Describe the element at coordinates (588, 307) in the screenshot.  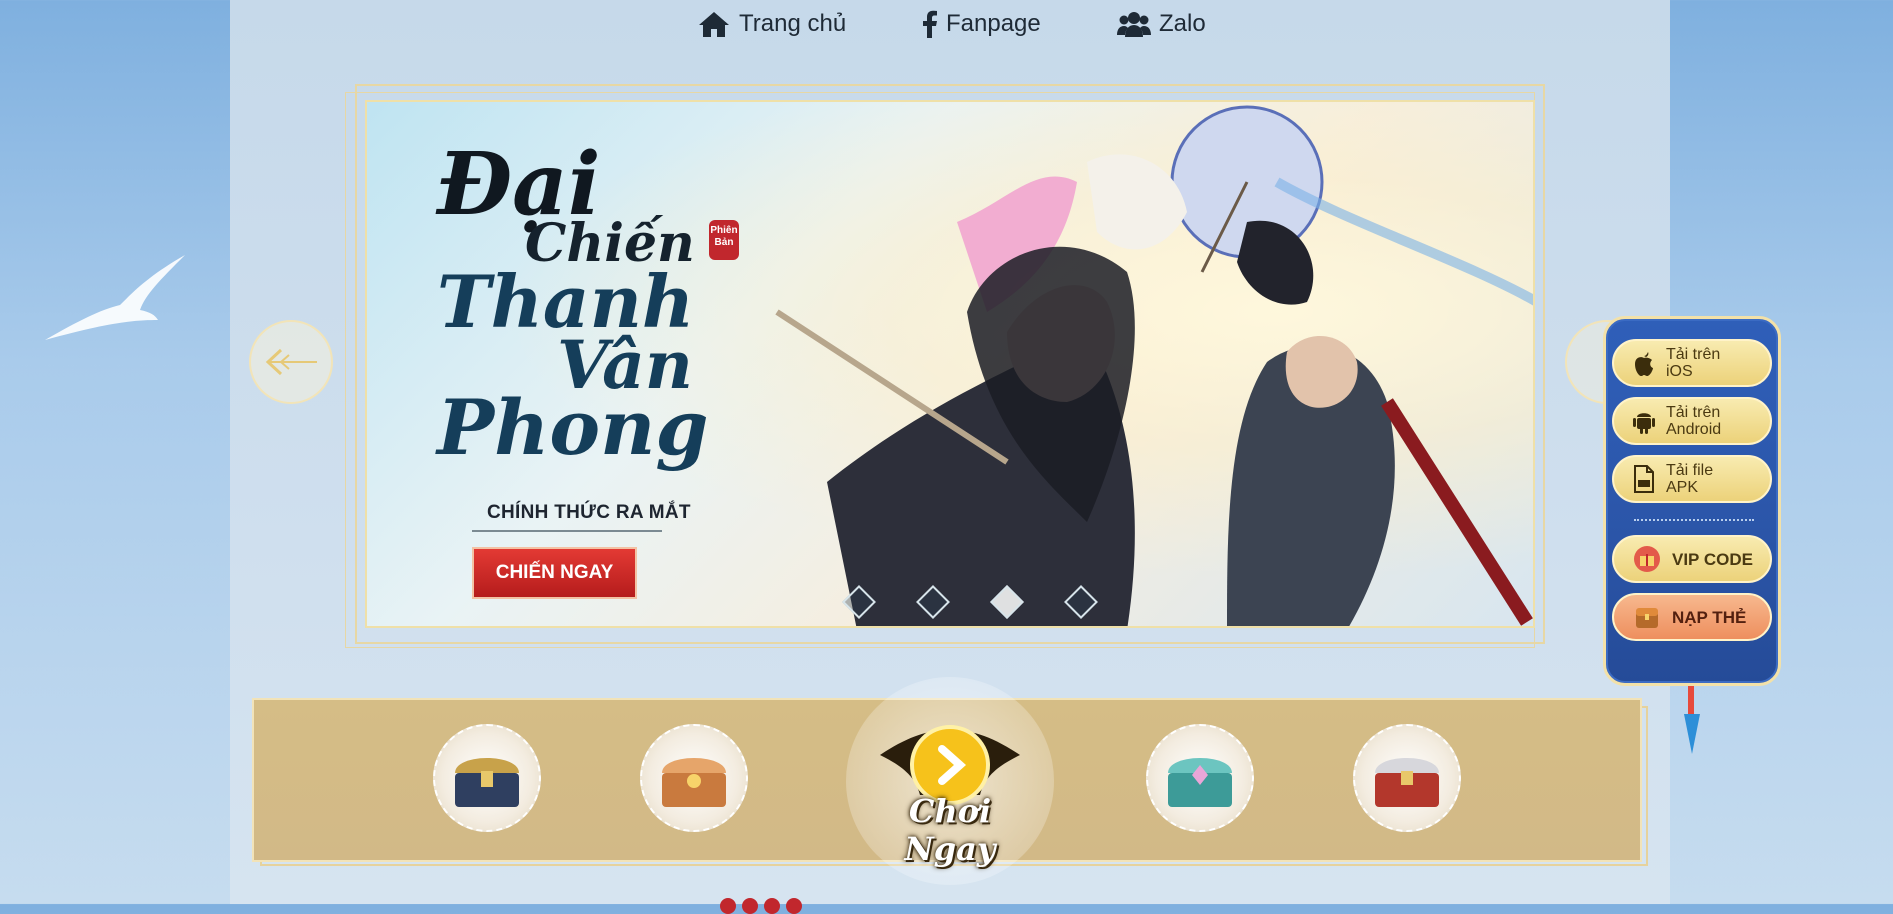
I see `game-logo: Đại Chiến Thanh Vân Phong Phiên Bản` at that location.